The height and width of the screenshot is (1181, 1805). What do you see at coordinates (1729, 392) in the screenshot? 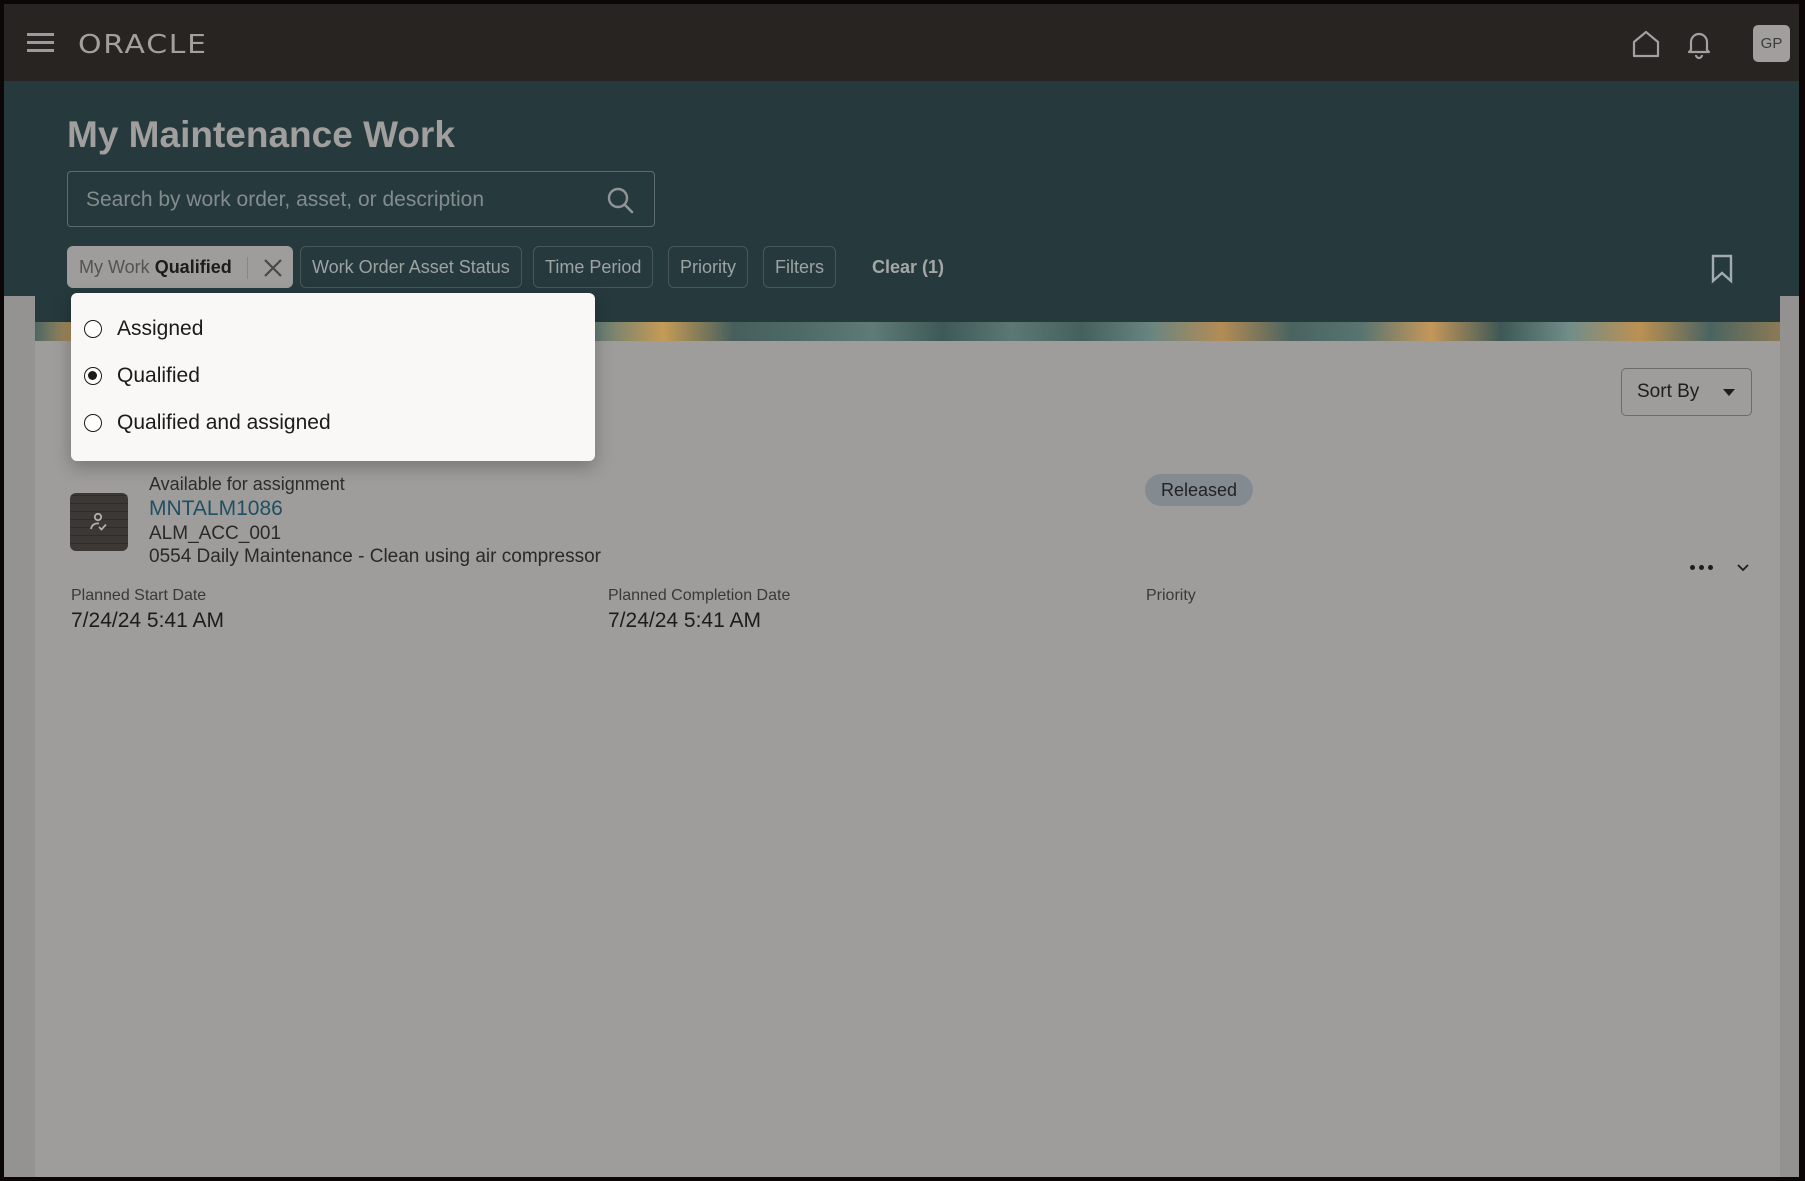
I see `caret-down-icon` at bounding box center [1729, 392].